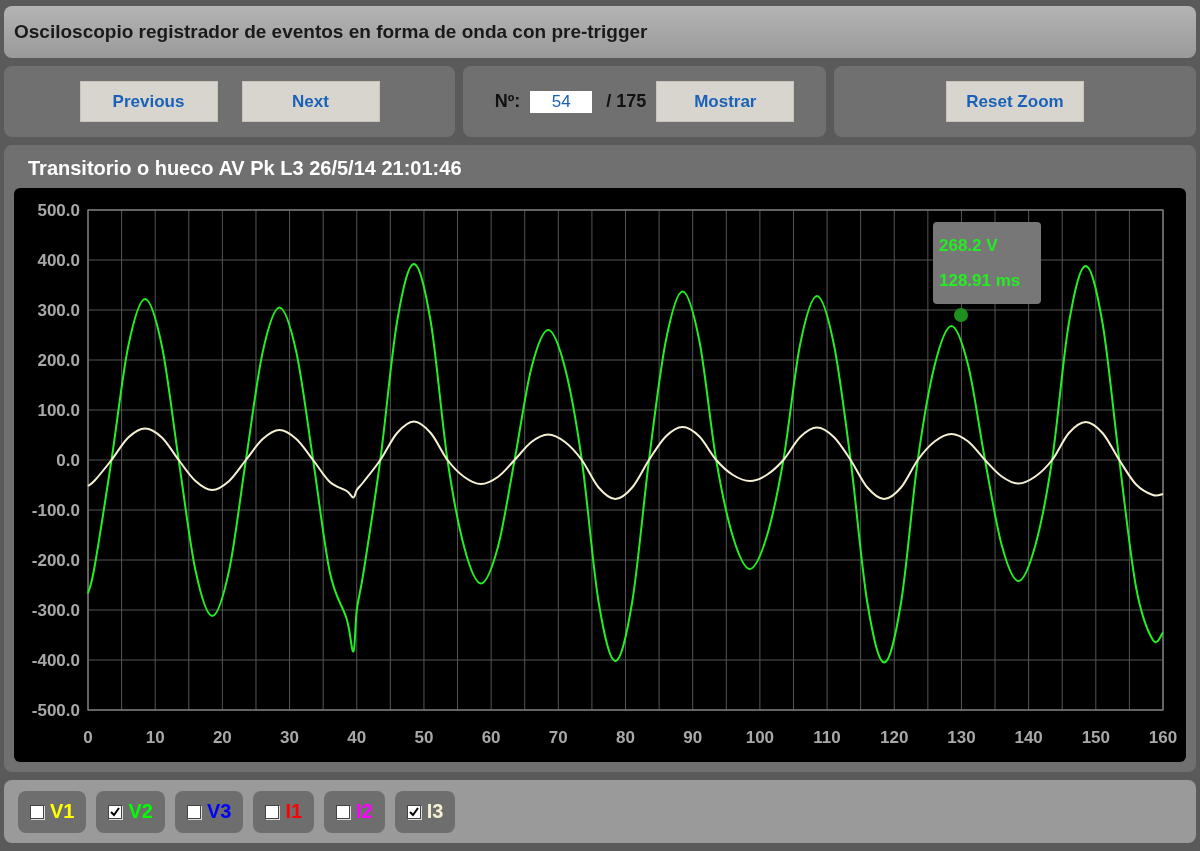 This screenshot has width=1200, height=851. What do you see at coordinates (245, 169) in the screenshot?
I see `chart-title: Transitorio o hueco AV Pk L3 26/5/14 21:01:46` at bounding box center [245, 169].